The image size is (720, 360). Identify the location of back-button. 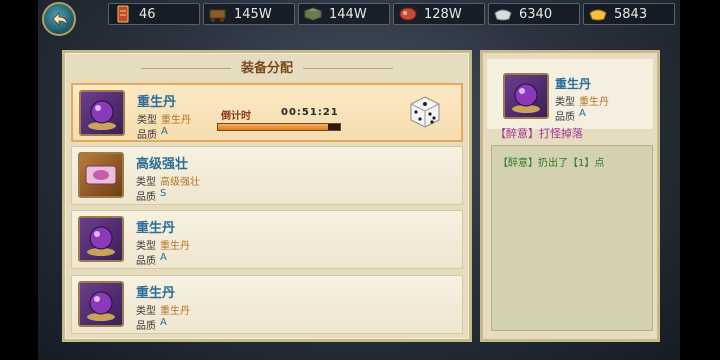
(59, 19).